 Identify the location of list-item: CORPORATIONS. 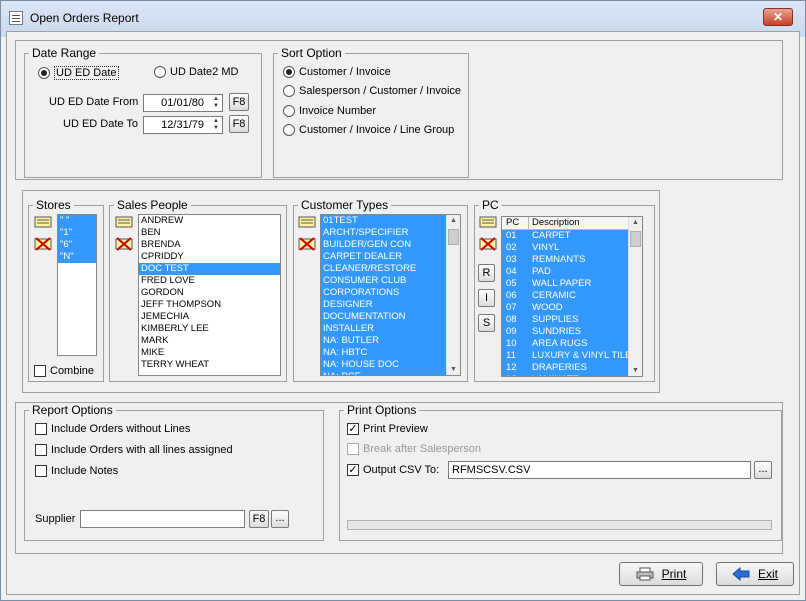
(383, 293).